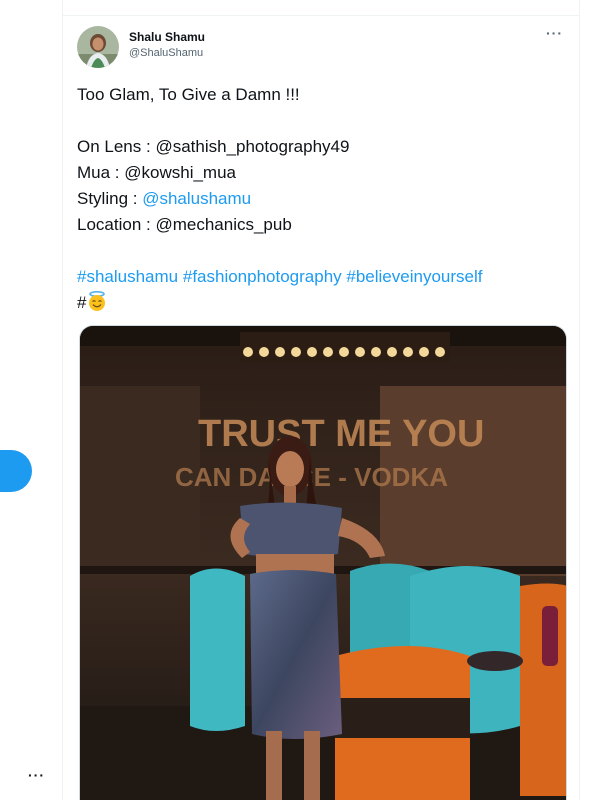 This screenshot has width=600, height=800. Describe the element at coordinates (116, 146) in the screenshot. I see `credit-label: On Lens :` at that location.